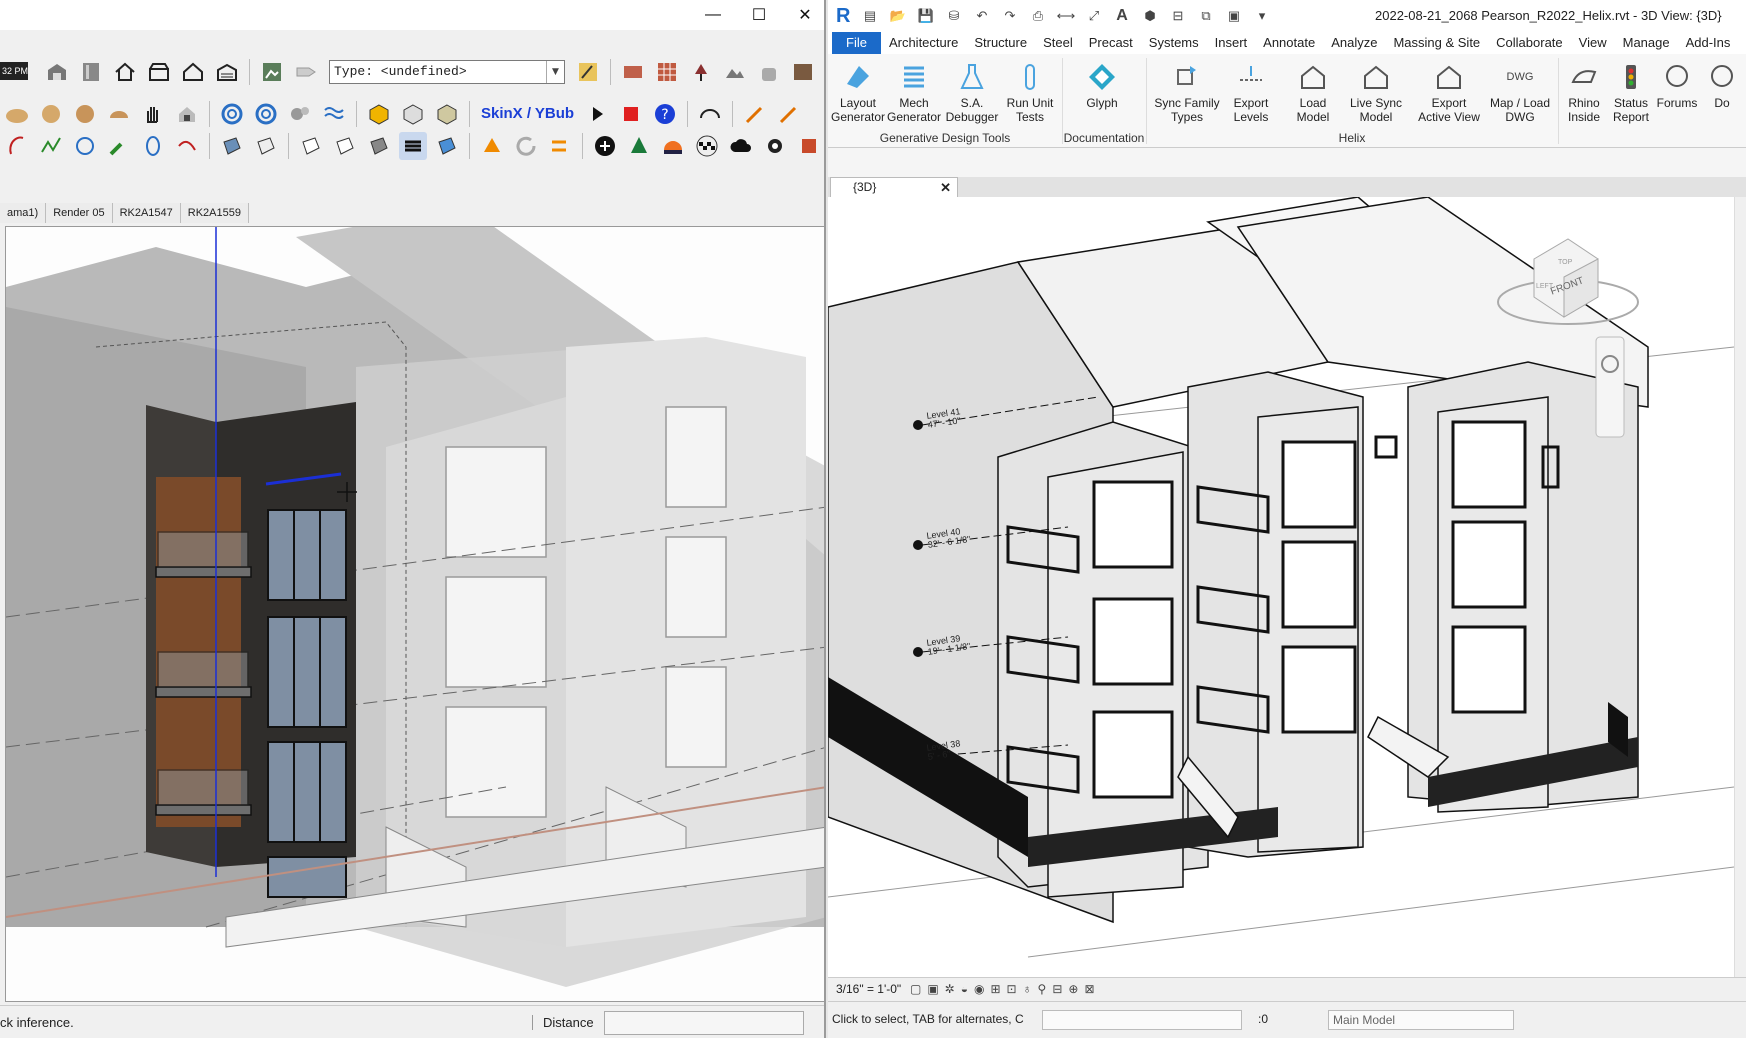 The height and width of the screenshot is (1038, 1746). What do you see at coordinates (555, 72) in the screenshot?
I see `chevron-down-icon: ▼` at bounding box center [555, 72].